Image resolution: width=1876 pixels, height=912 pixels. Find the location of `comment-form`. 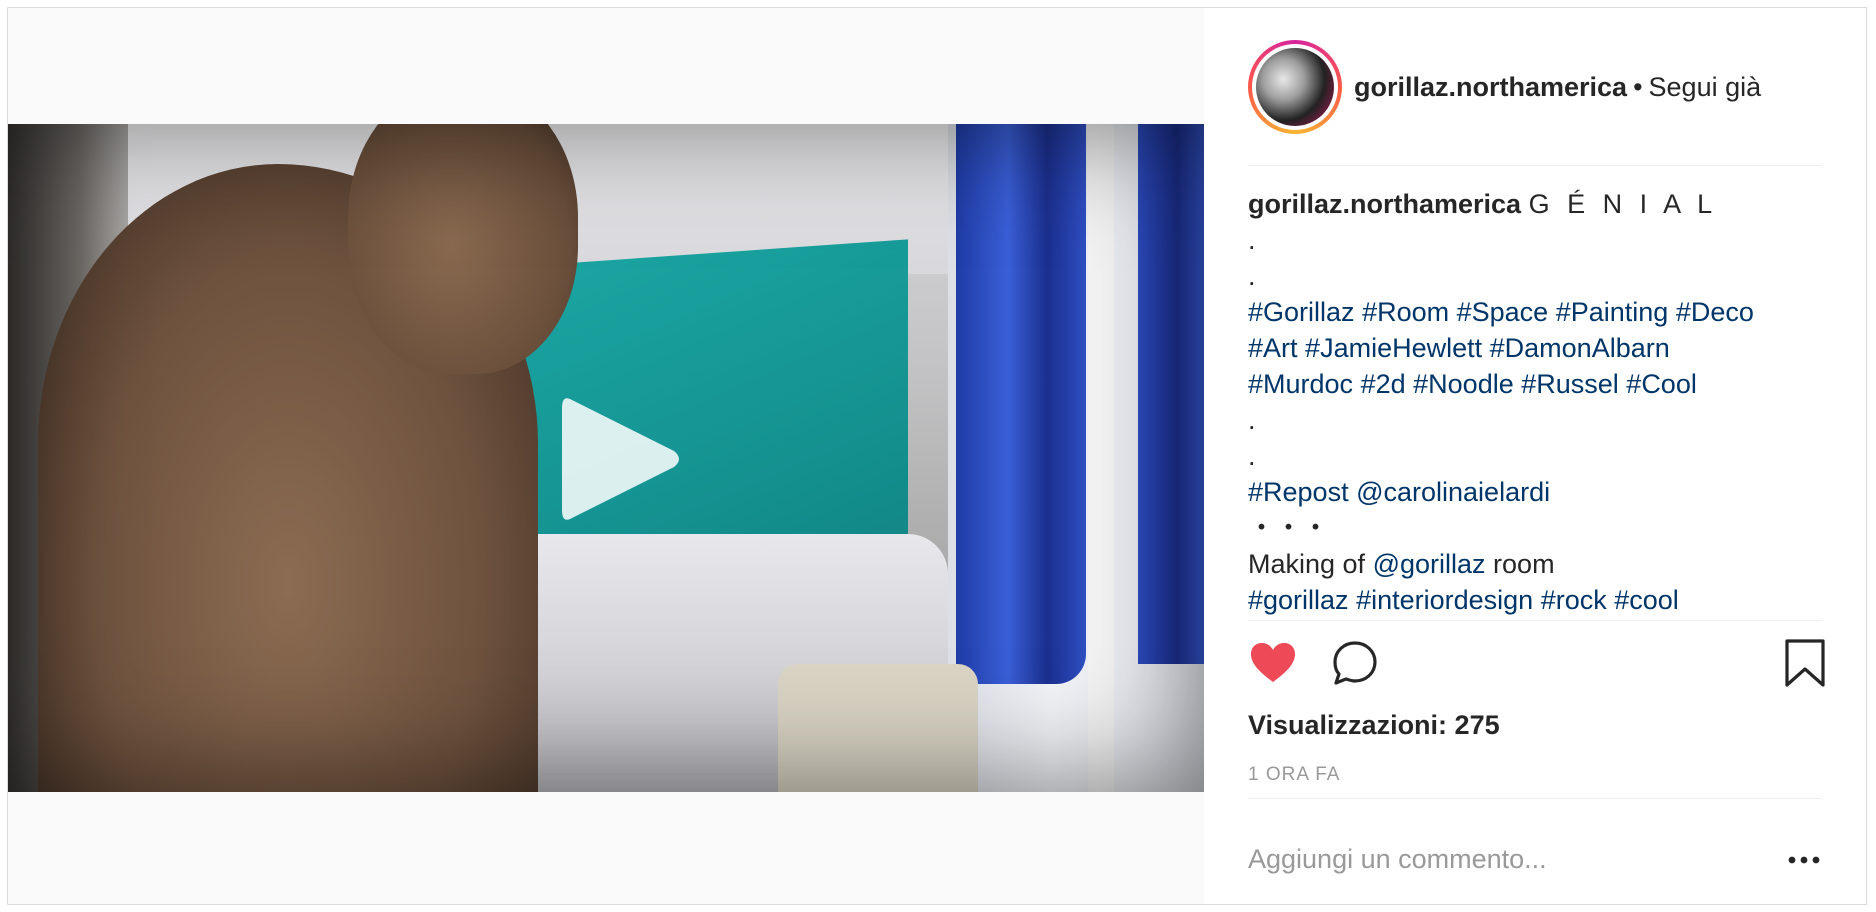

comment-form is located at coordinates (1535, 859).